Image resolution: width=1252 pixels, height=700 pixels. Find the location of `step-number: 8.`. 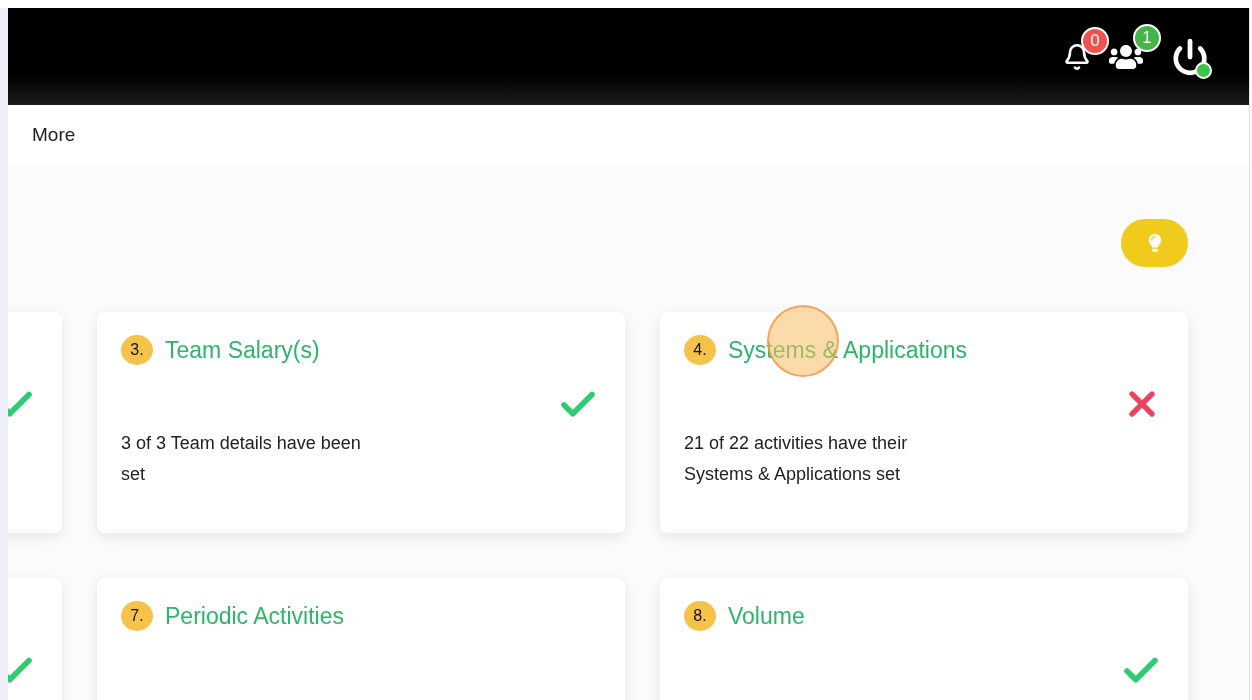

step-number: 8. is located at coordinates (700, 616).